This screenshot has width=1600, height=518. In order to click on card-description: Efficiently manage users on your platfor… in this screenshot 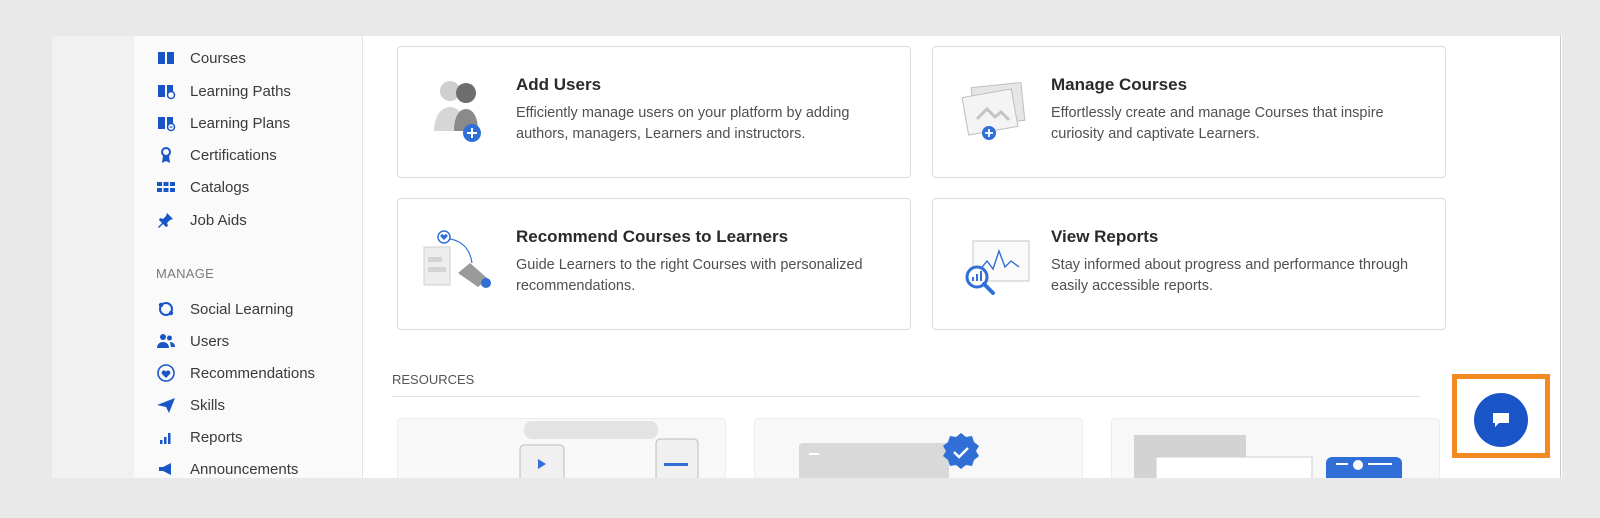, I will do `click(683, 123)`.